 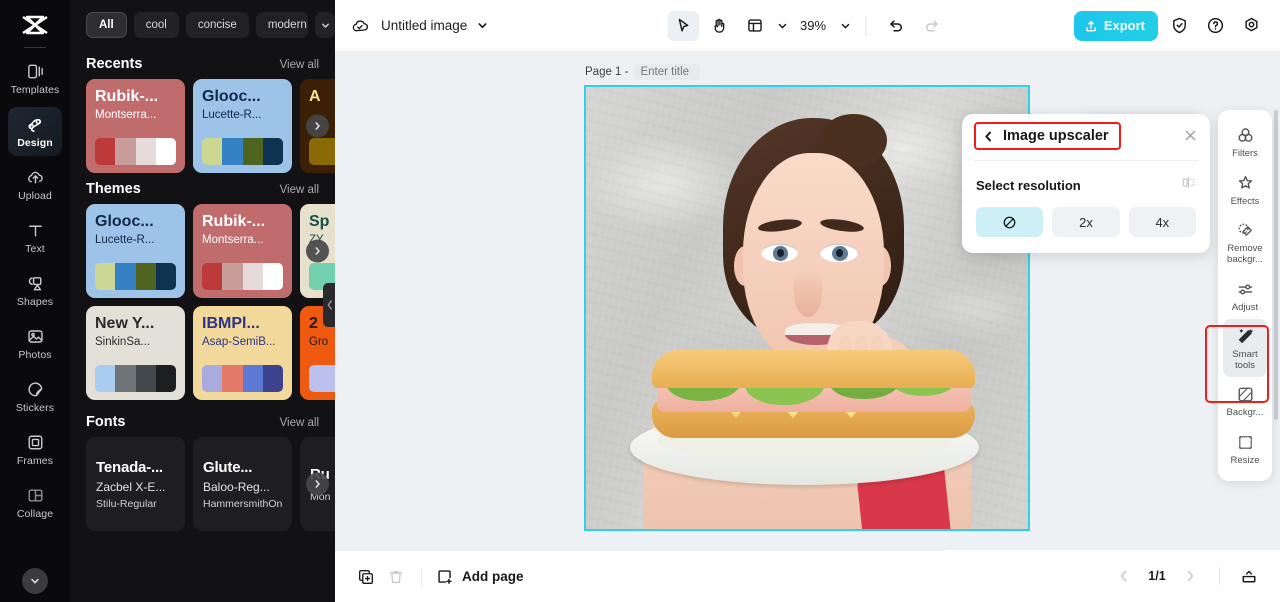 What do you see at coordinates (839, 252) in the screenshot?
I see `image-pupil-right` at bounding box center [839, 252].